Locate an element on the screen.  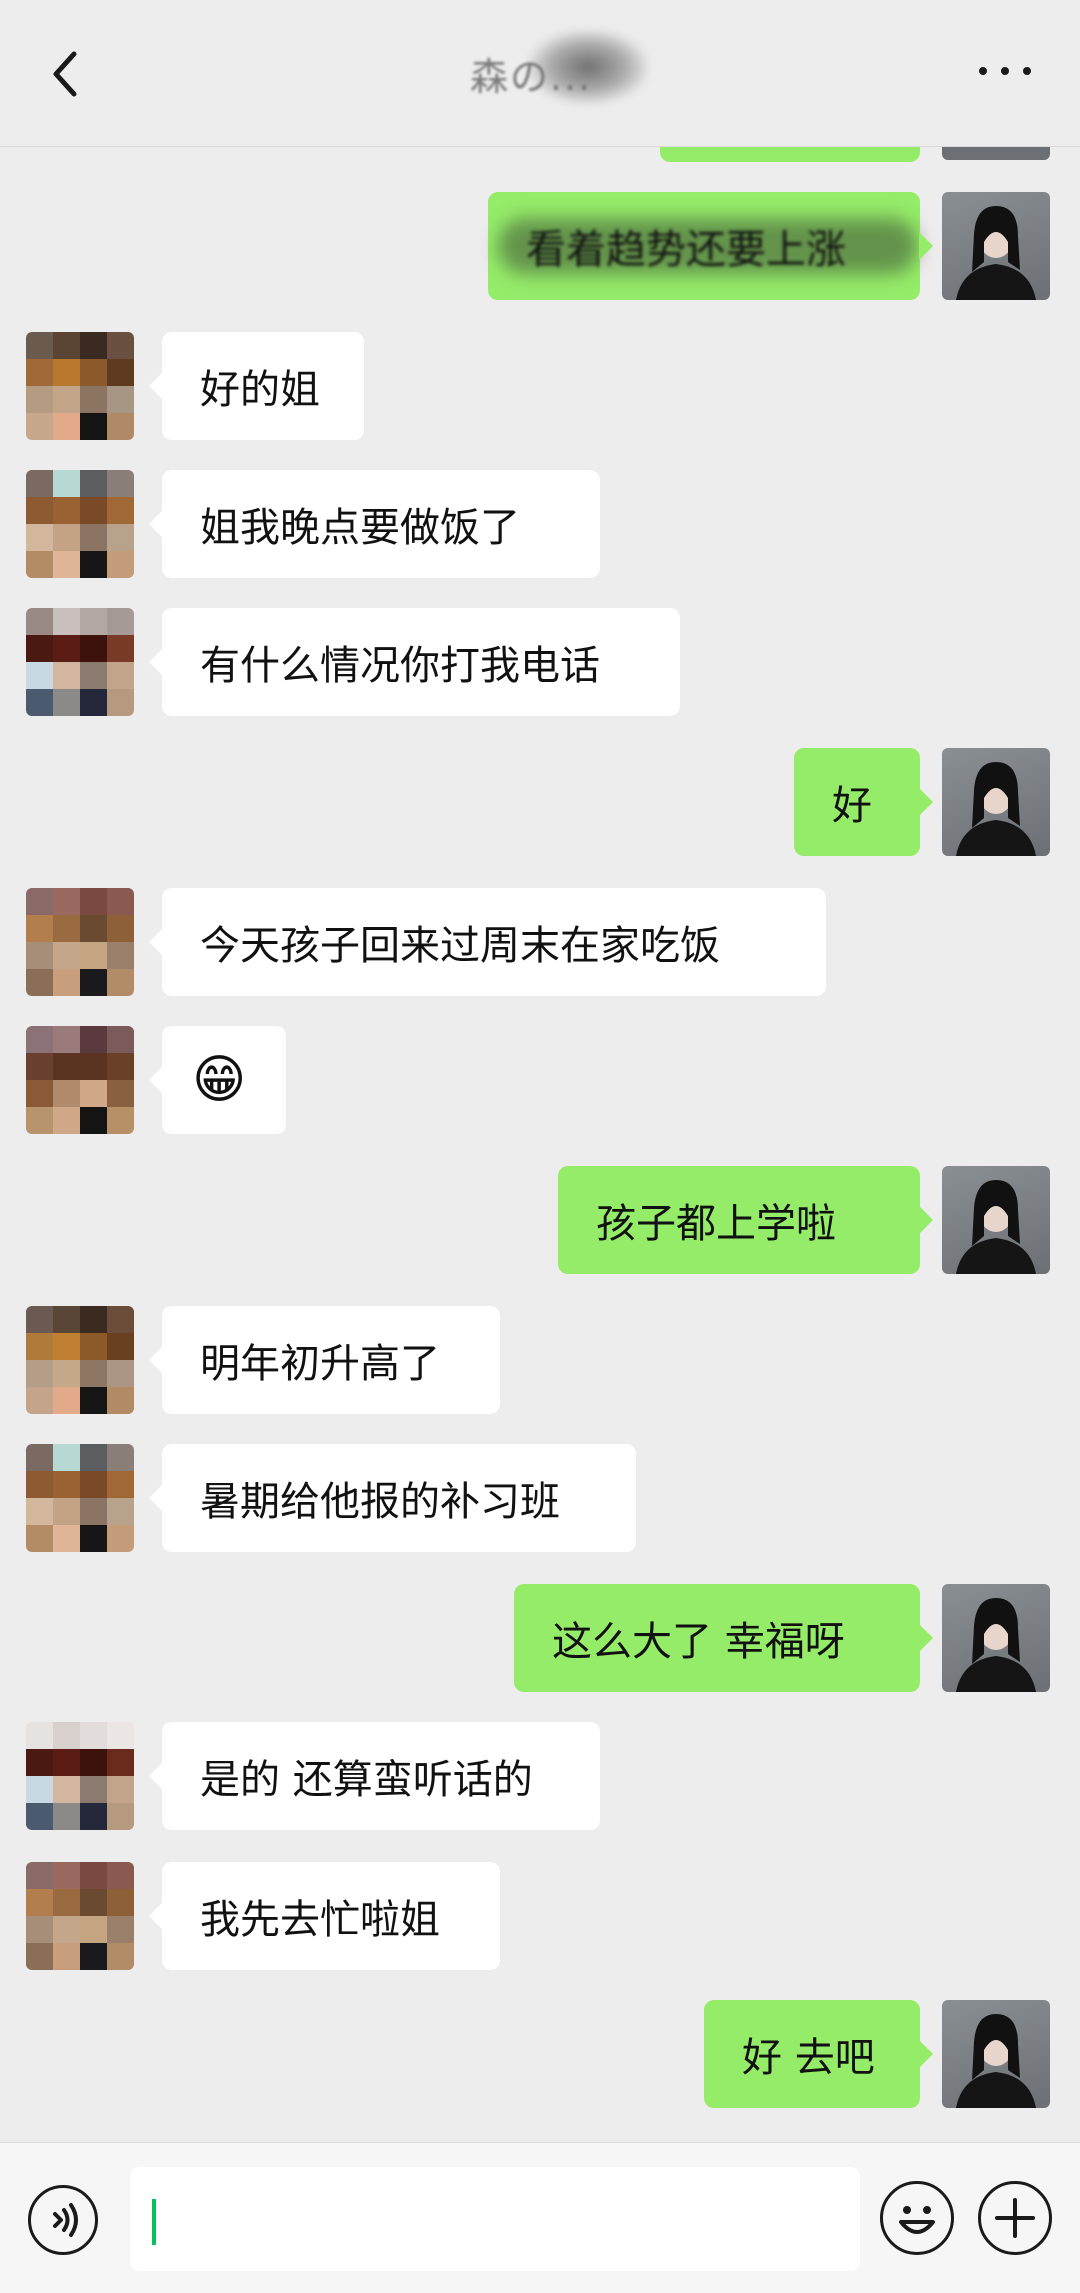
incoming-bubble: 姐我晚点要做饭了 is located at coordinates (374, 524).